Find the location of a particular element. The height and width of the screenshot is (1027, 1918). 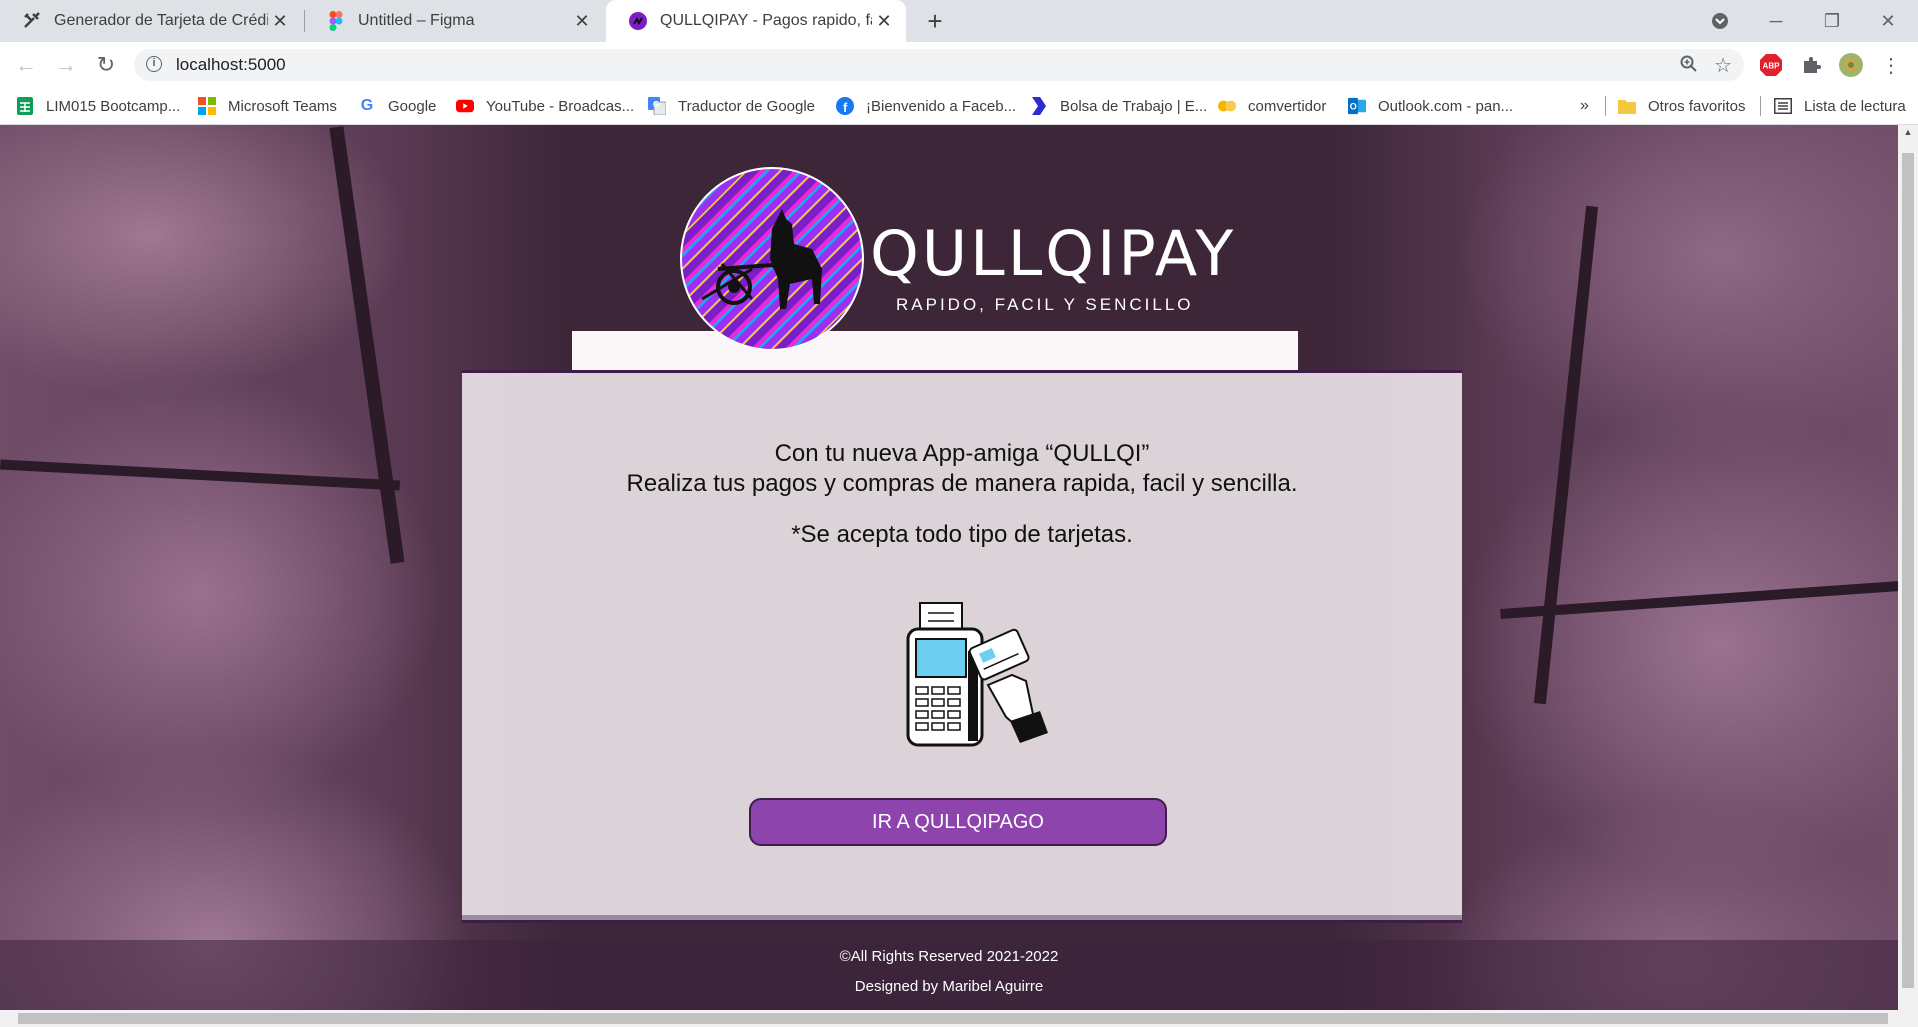

folder-icon is located at coordinates (1627, 106).